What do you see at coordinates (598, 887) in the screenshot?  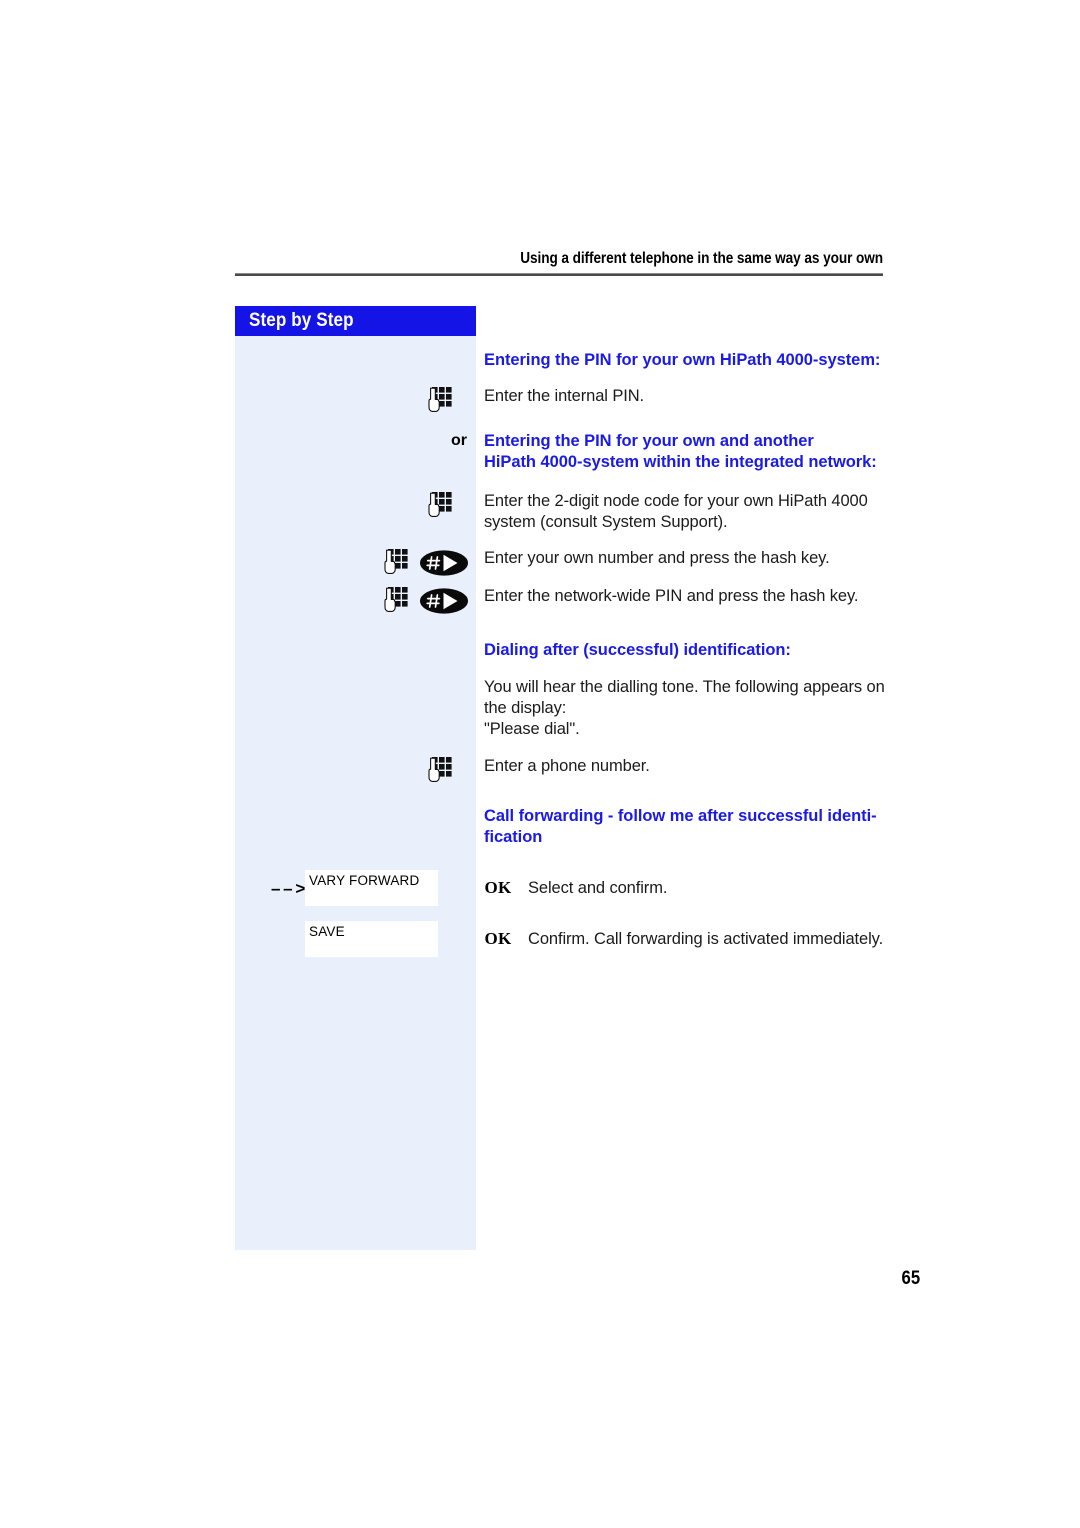 I see `softkey-description-vary-forward: Select and confirm.` at bounding box center [598, 887].